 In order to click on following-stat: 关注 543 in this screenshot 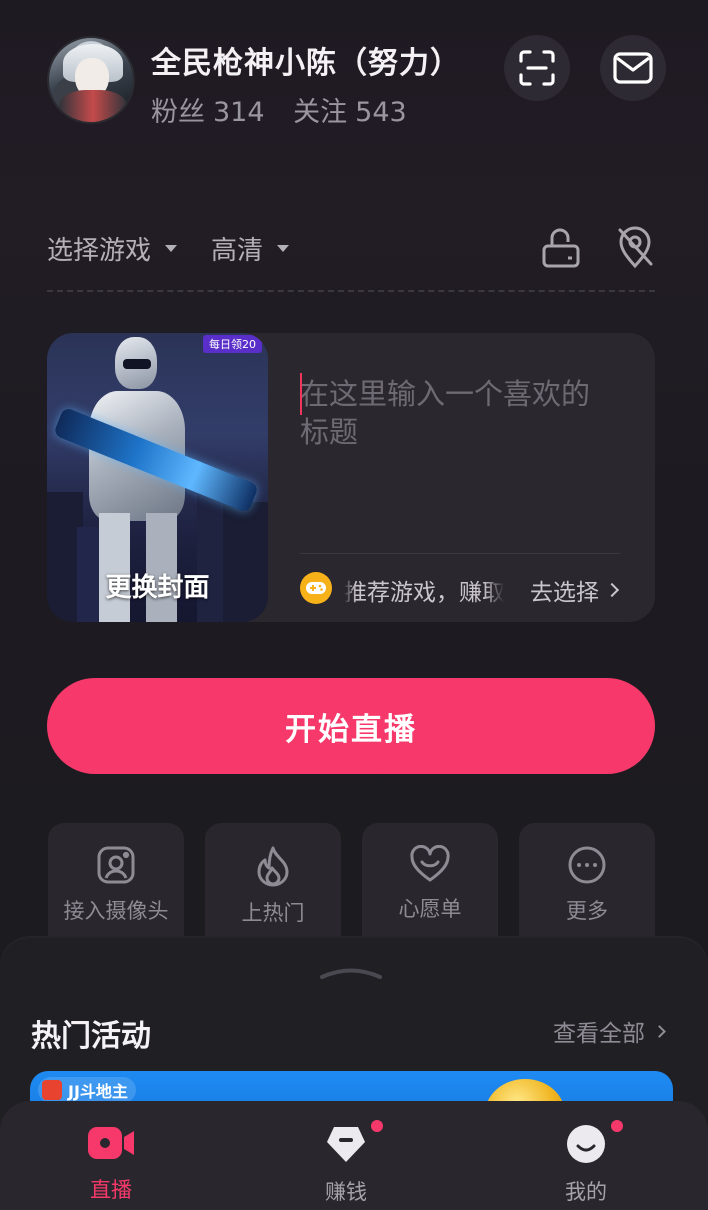, I will do `click(350, 112)`.